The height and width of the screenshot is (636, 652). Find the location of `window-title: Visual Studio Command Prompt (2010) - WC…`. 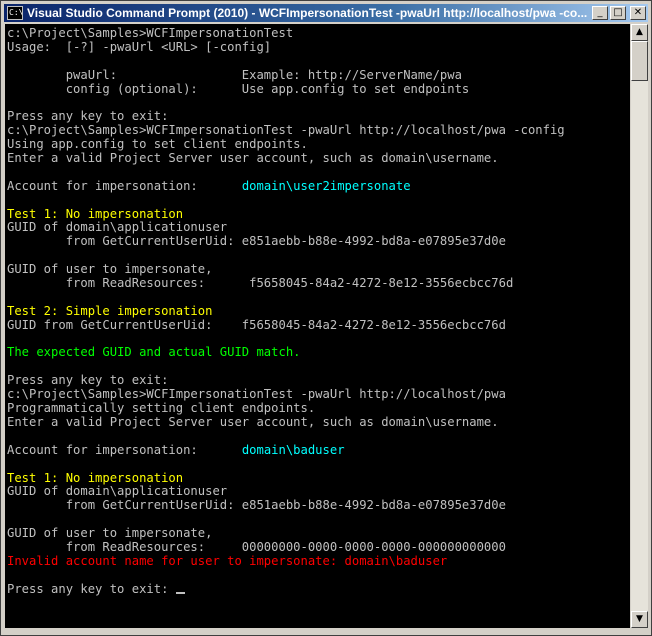

window-title: Visual Studio Command Prompt (2010) - WC… is located at coordinates (307, 13).